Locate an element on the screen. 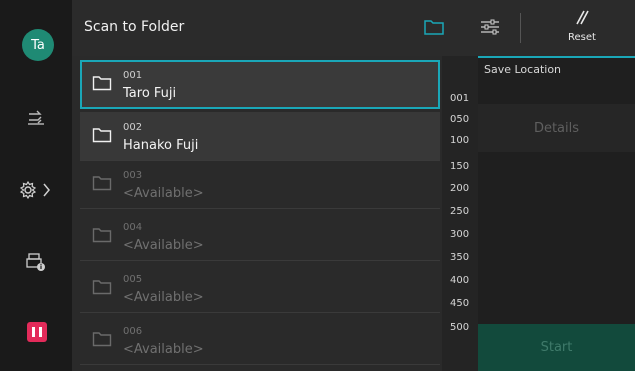 This screenshot has height=371, width=635. save-location-label: Save Location is located at coordinates (523, 69).